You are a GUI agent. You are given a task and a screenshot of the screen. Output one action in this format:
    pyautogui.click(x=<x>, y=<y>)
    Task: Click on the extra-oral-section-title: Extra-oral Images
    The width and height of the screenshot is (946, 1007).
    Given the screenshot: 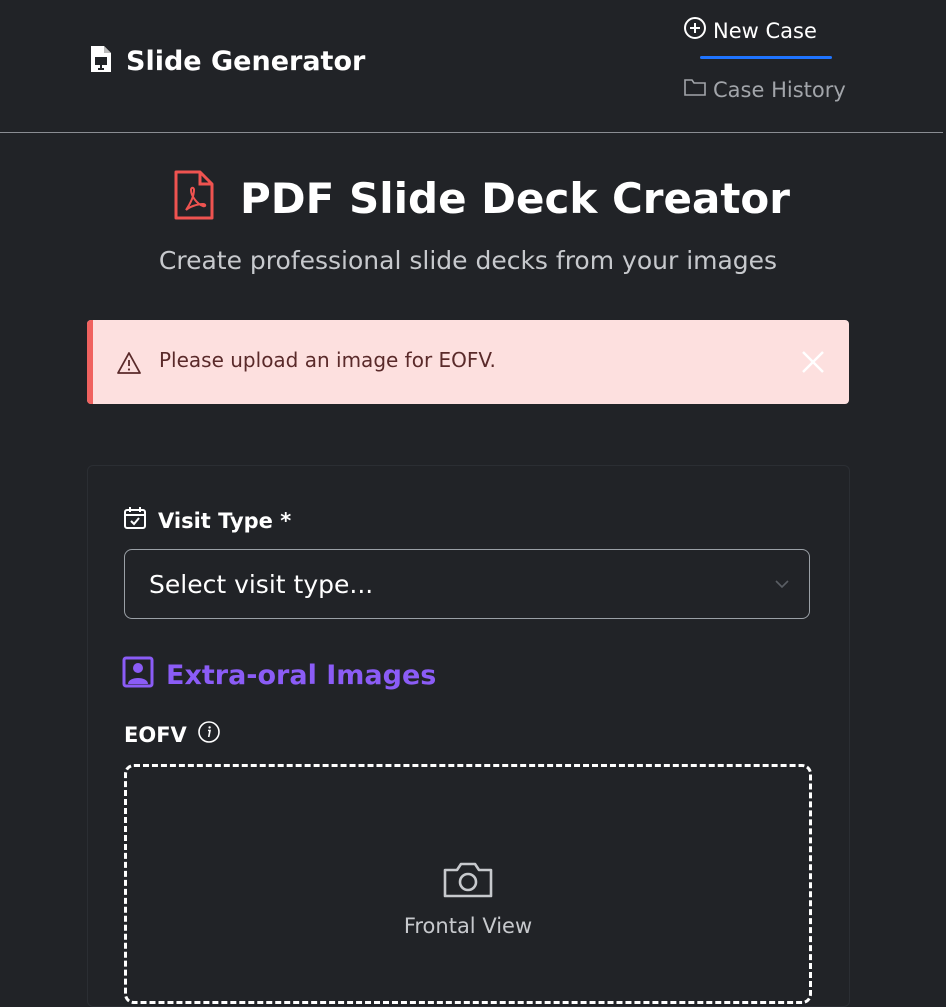 What is the action you would take?
    pyautogui.click(x=279, y=675)
    